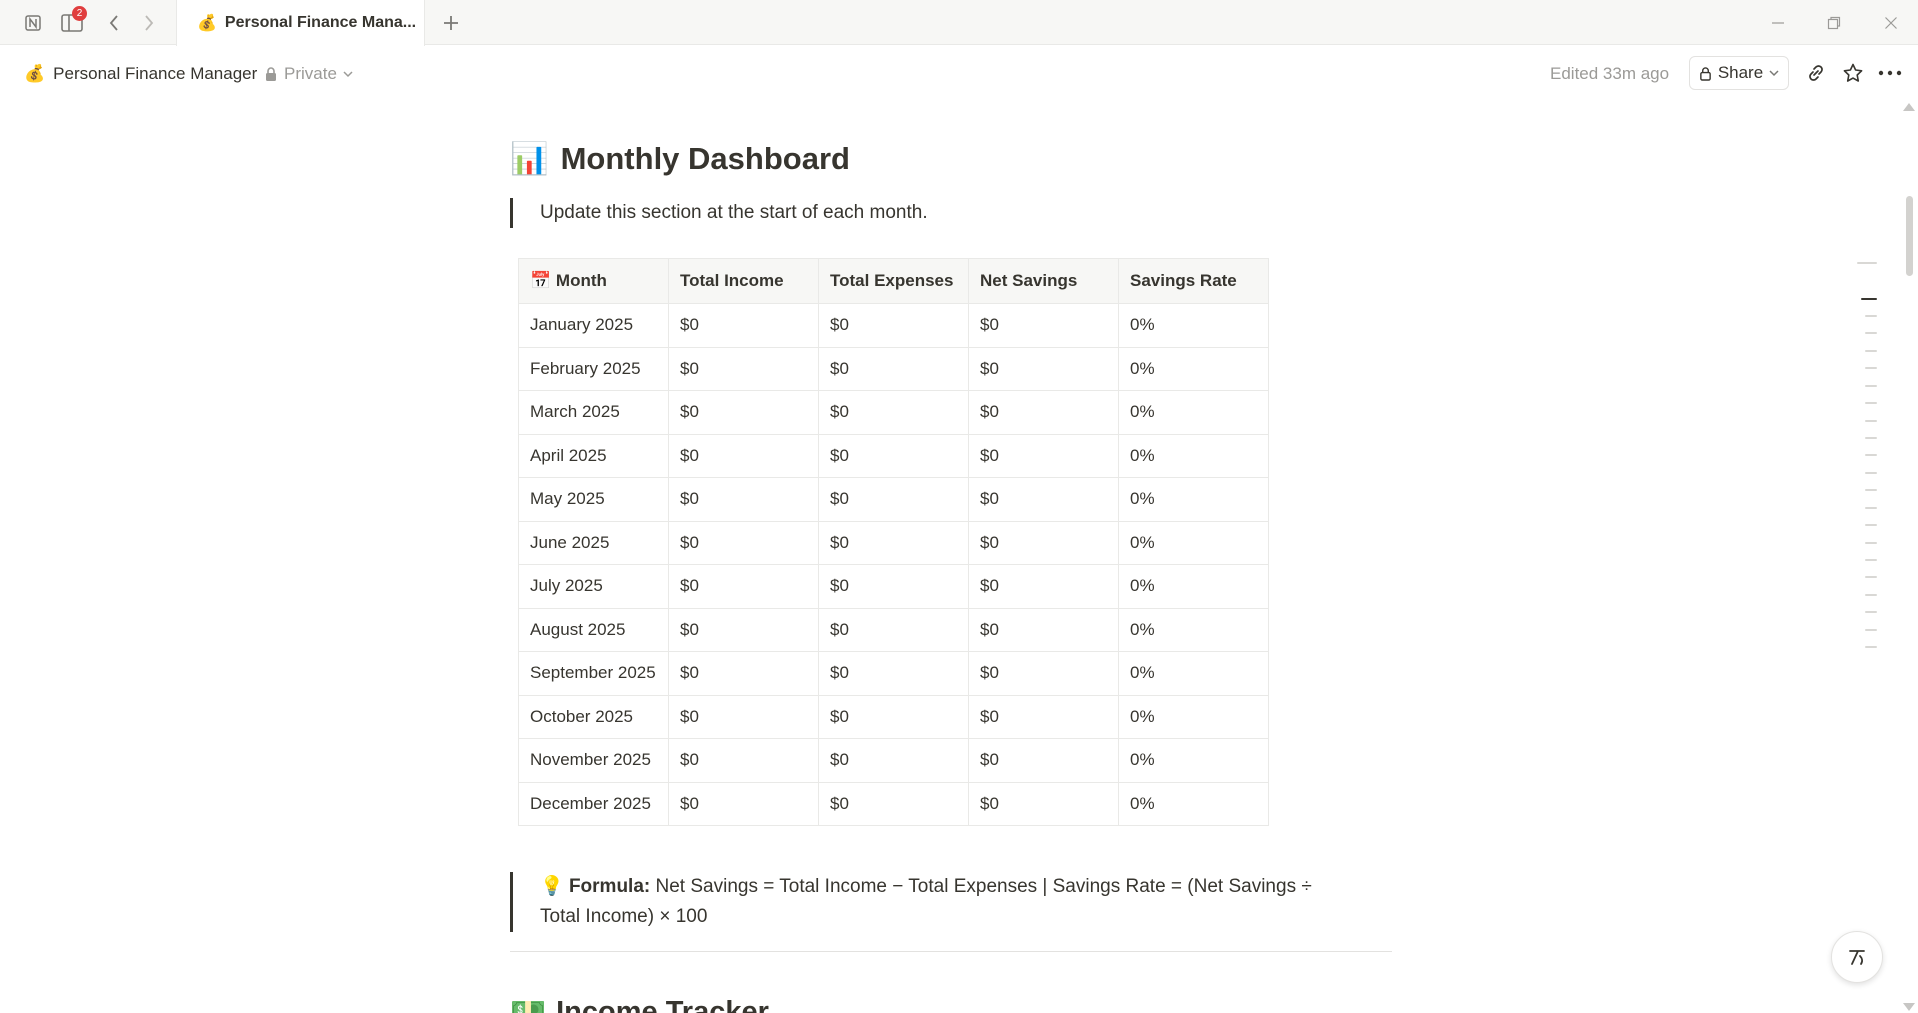  I want to click on sidebar-toggle-icon: 2, so click(73, 21).